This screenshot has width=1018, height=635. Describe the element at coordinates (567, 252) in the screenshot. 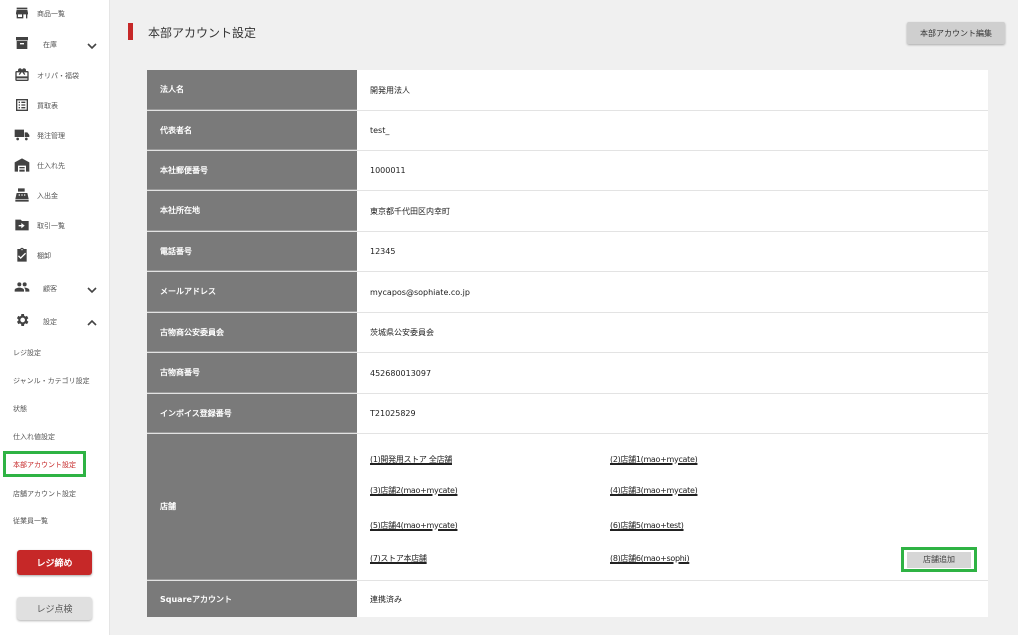

I see `table-row: 電話番号 12345` at that location.